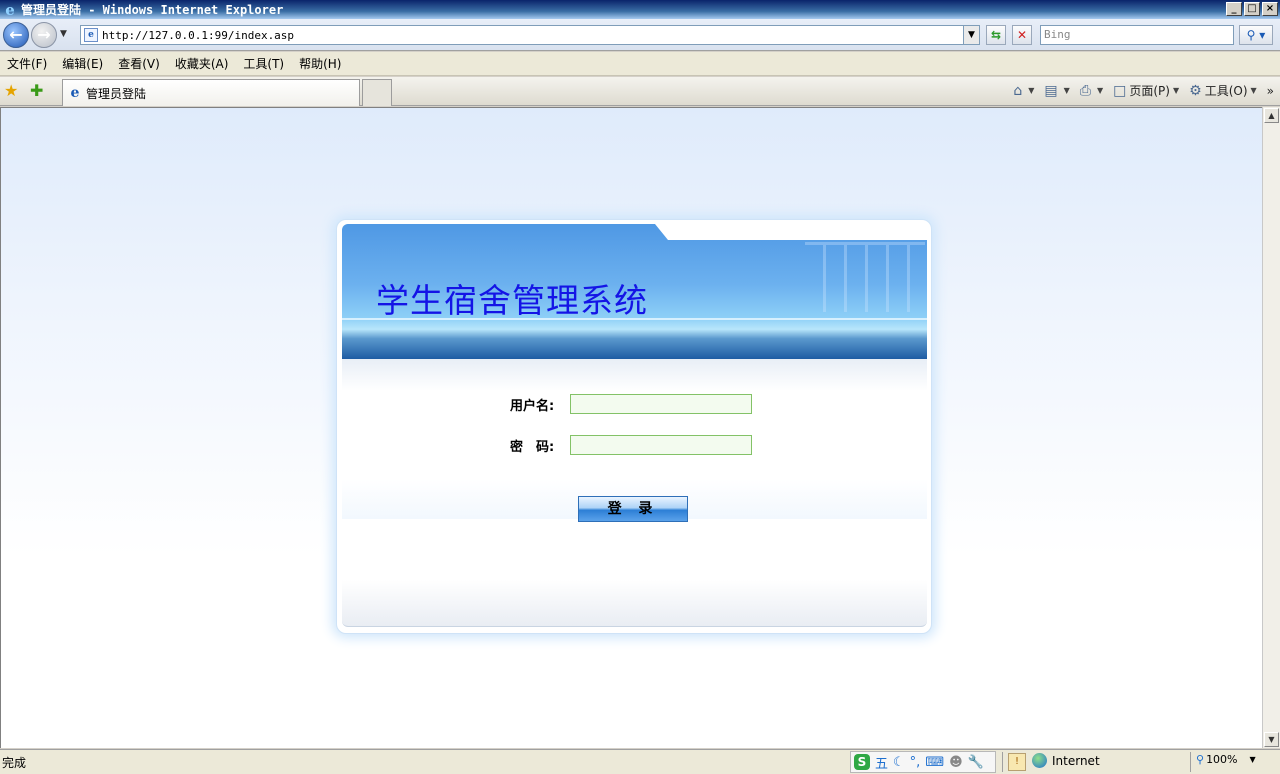 Image resolution: width=1280 pixels, height=774 pixels. What do you see at coordinates (198, 35) in the screenshot?
I see `address-url: http://127.0.0.1:99/index.asp` at bounding box center [198, 35].